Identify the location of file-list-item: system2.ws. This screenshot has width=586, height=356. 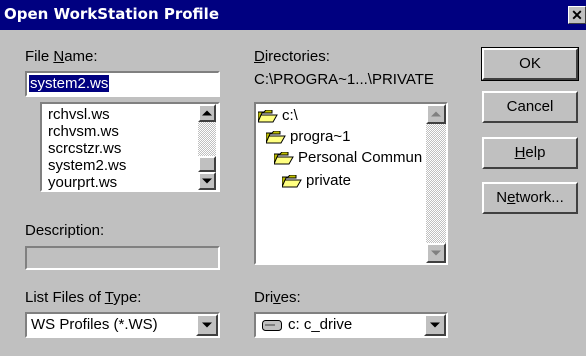
(87, 165).